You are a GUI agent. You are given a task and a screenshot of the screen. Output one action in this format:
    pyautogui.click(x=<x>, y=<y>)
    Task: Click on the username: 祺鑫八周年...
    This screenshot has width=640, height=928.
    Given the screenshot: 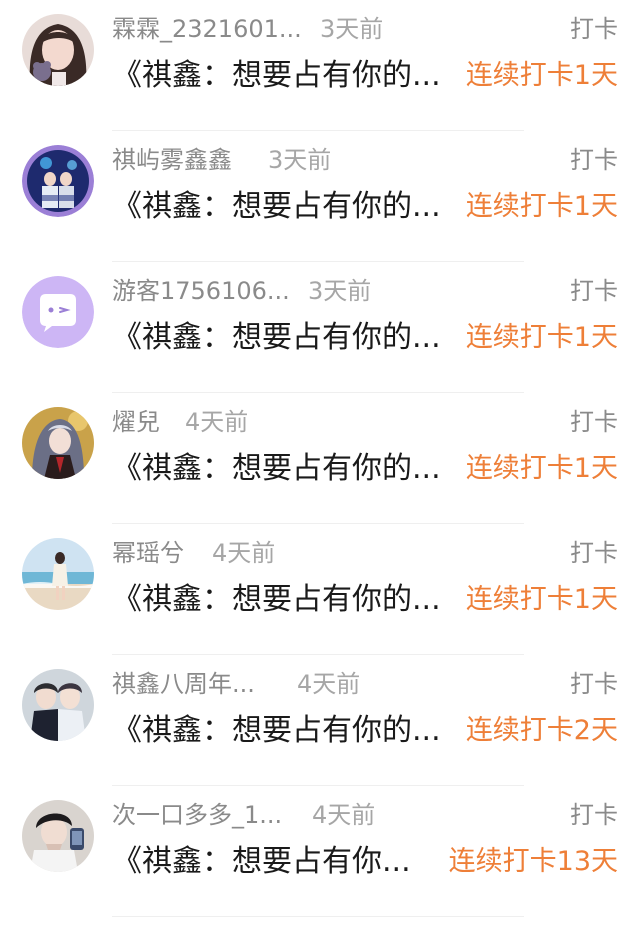 What is the action you would take?
    pyautogui.click(x=183, y=684)
    